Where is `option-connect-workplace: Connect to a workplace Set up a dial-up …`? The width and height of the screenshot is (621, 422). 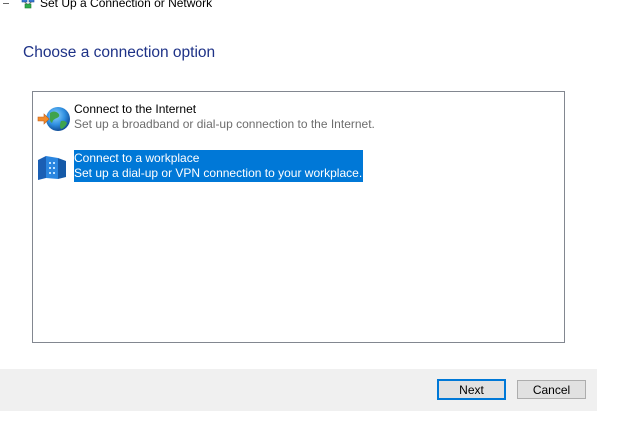 option-connect-workplace: Connect to a workplace Set up a dial-up … is located at coordinates (201, 167).